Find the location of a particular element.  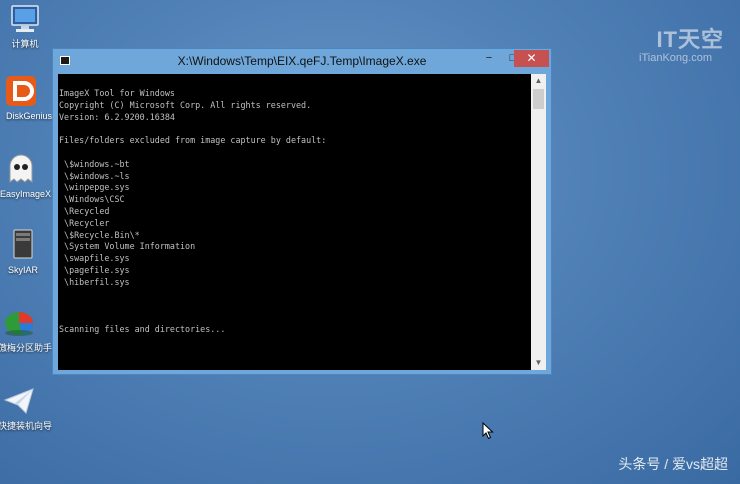

desktop-icon-label: 傲梅分区助手 is located at coordinates (26, 348).